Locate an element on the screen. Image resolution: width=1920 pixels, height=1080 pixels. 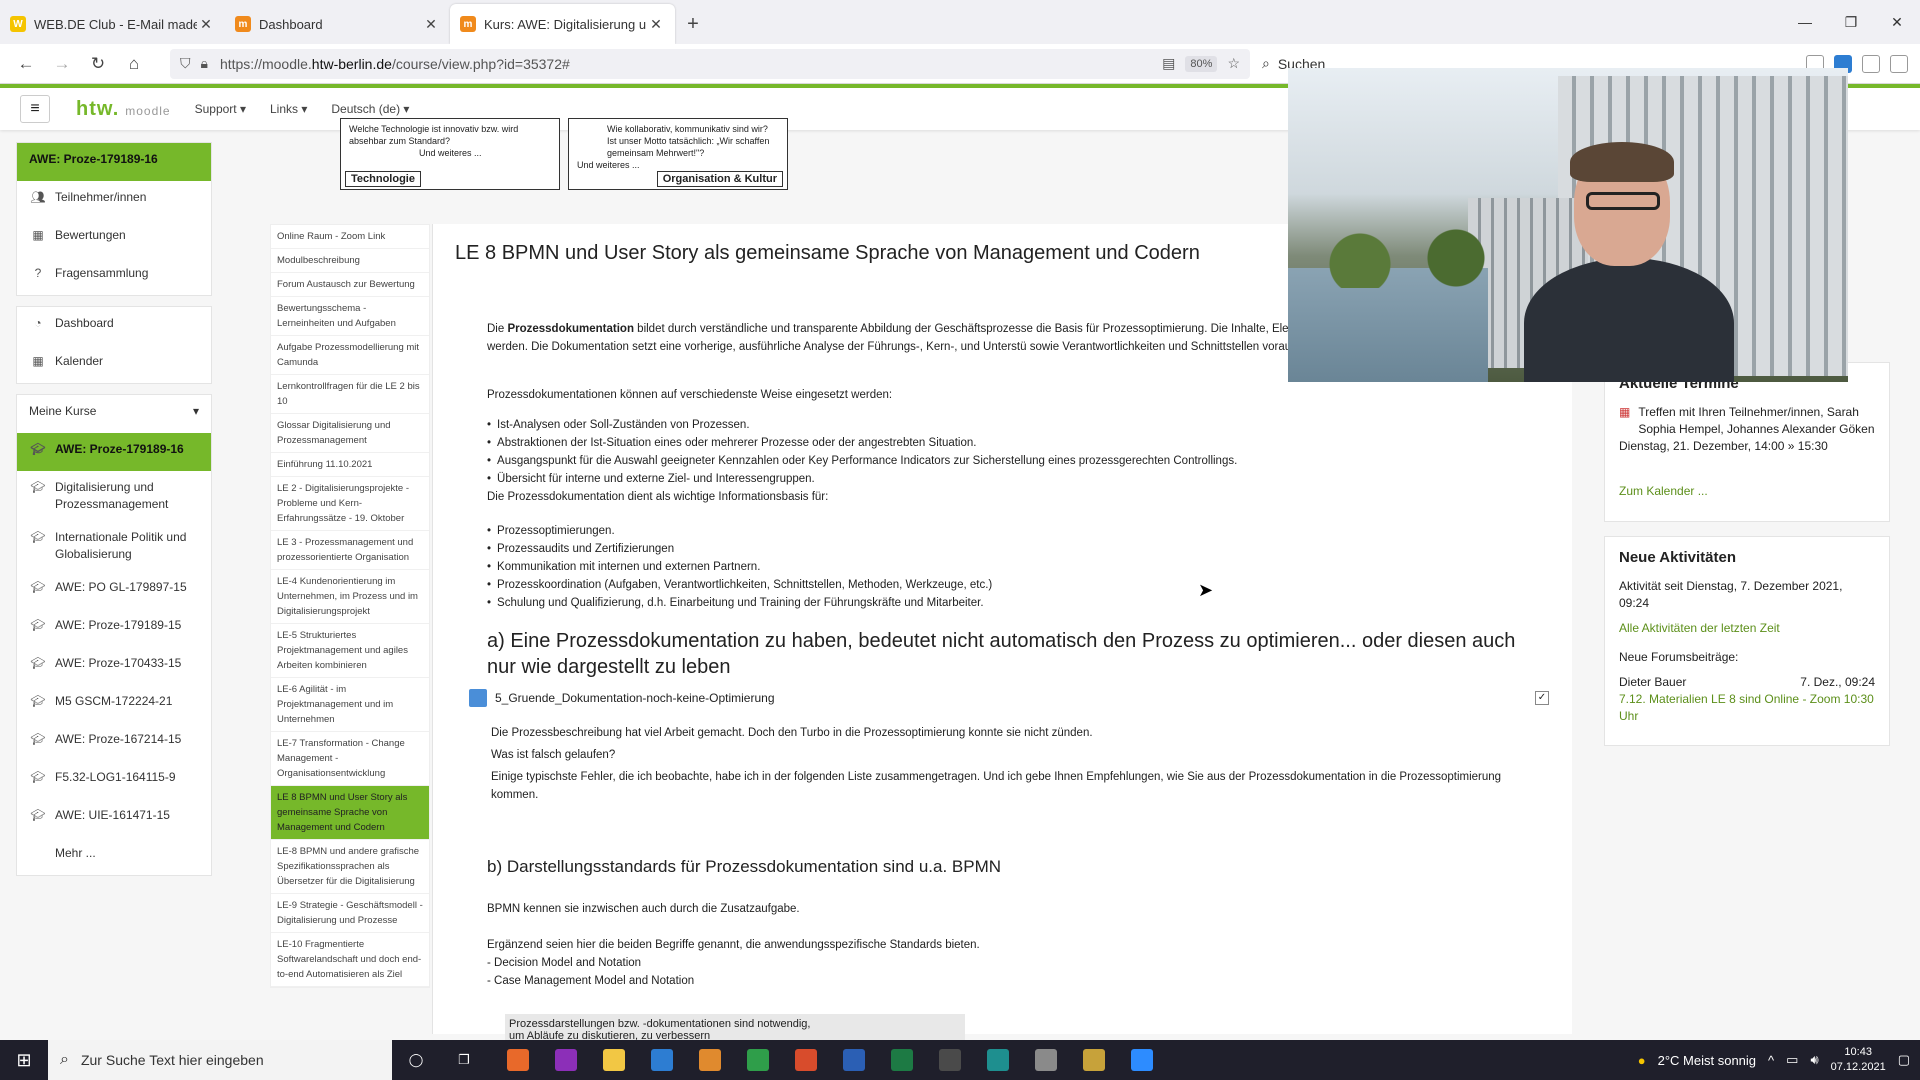
browser-tab-dashboard: m Dashboard ✕ is located at coordinates (337, 24).